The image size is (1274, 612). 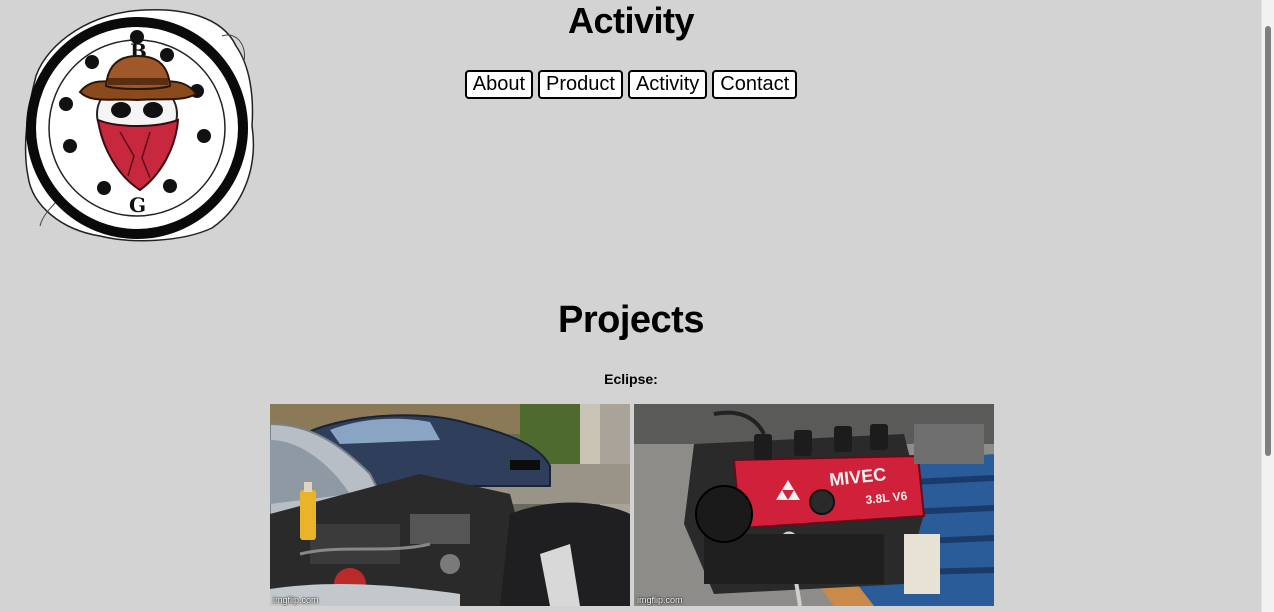 What do you see at coordinates (139, 125) in the screenshot?
I see `bandit-skull-logo-icon: B G` at bounding box center [139, 125].